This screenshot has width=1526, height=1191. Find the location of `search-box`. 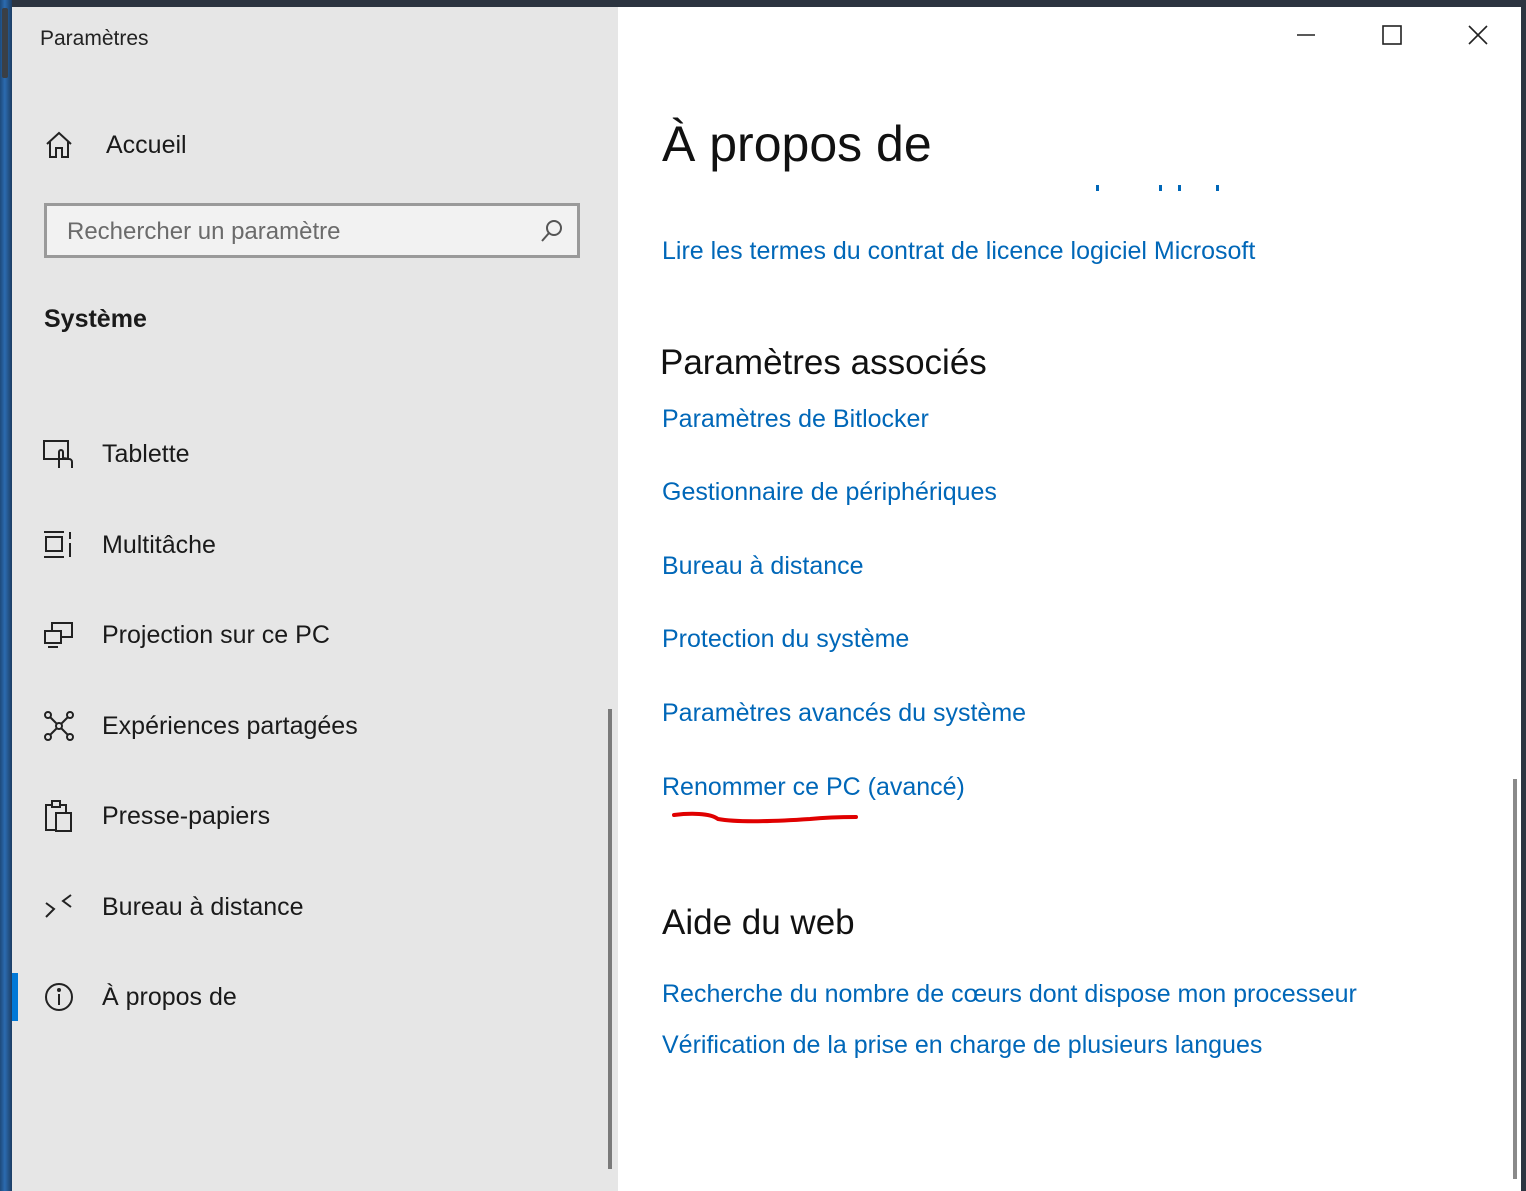

search-box is located at coordinates (312, 230).